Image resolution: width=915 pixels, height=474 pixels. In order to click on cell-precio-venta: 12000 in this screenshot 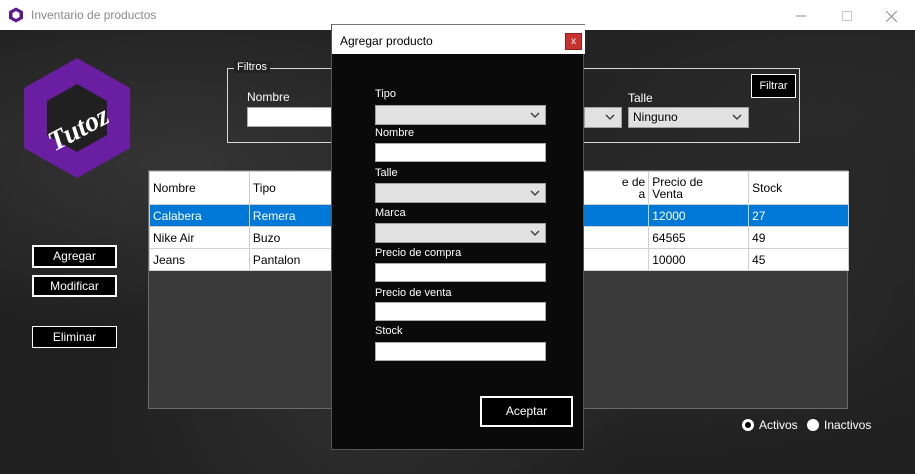, I will do `click(699, 215)`.